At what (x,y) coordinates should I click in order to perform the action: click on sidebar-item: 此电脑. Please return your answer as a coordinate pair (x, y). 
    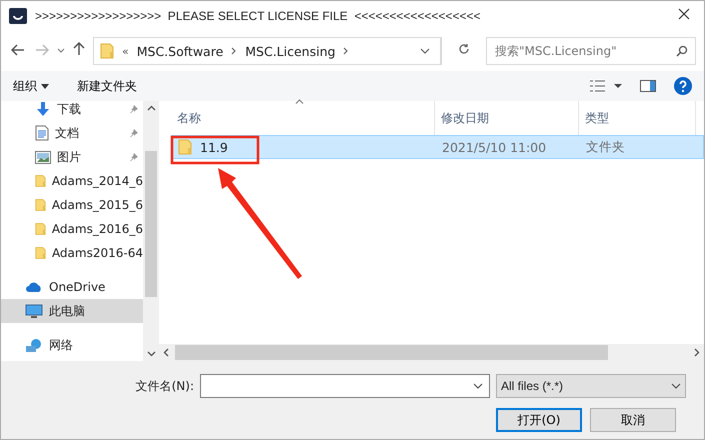
    Looking at the image, I should click on (72, 311).